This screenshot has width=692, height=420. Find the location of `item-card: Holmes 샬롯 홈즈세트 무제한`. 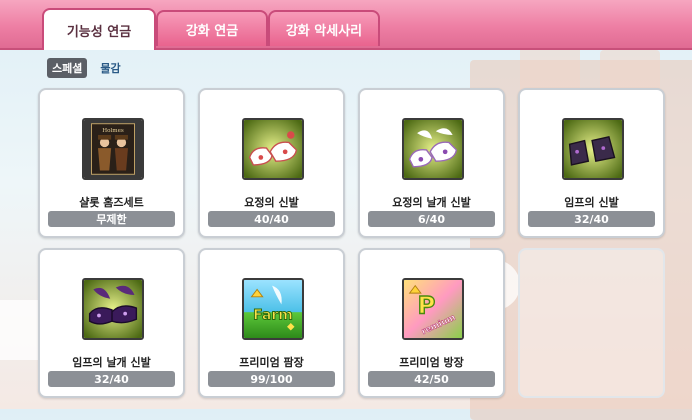

item-card: Holmes 샬롯 홈즈세트 무제한 is located at coordinates (111, 163).